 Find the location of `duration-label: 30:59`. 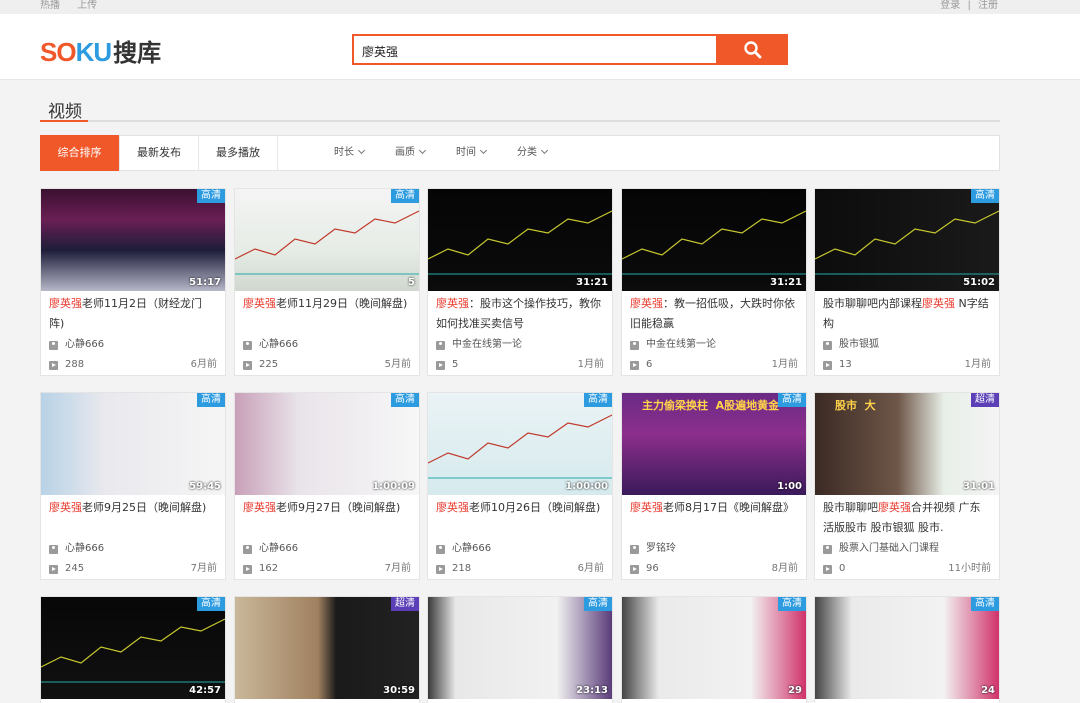

duration-label: 30:59 is located at coordinates (399, 690).